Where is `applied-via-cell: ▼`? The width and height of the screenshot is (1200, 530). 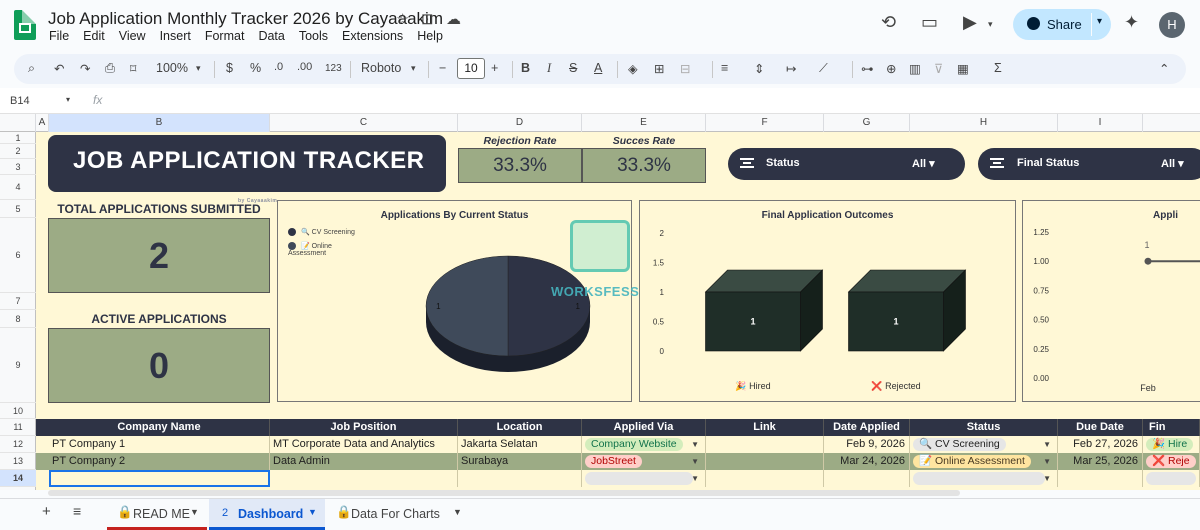 applied-via-cell: ▼ is located at coordinates (644, 478).